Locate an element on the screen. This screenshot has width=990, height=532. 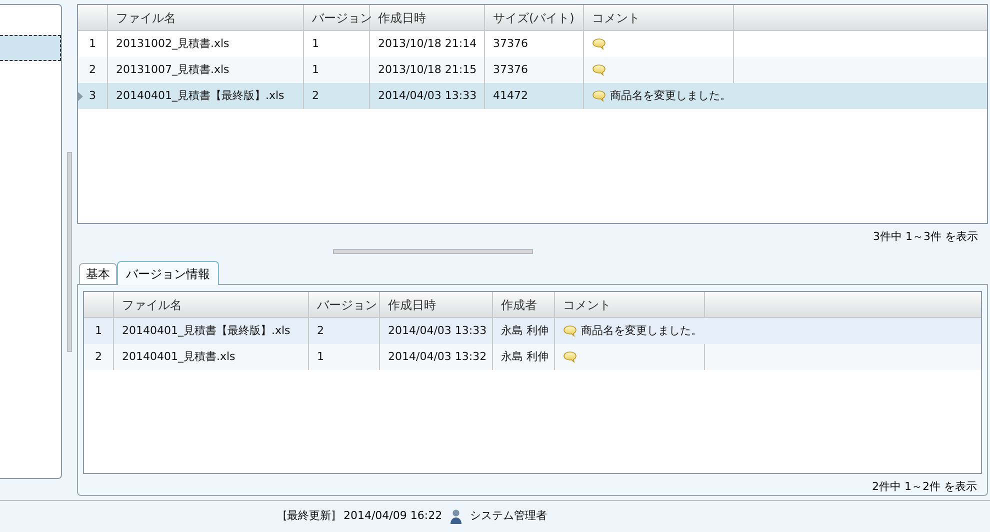
table-cell-text: 20131002_見積書.xls is located at coordinates (173, 44).